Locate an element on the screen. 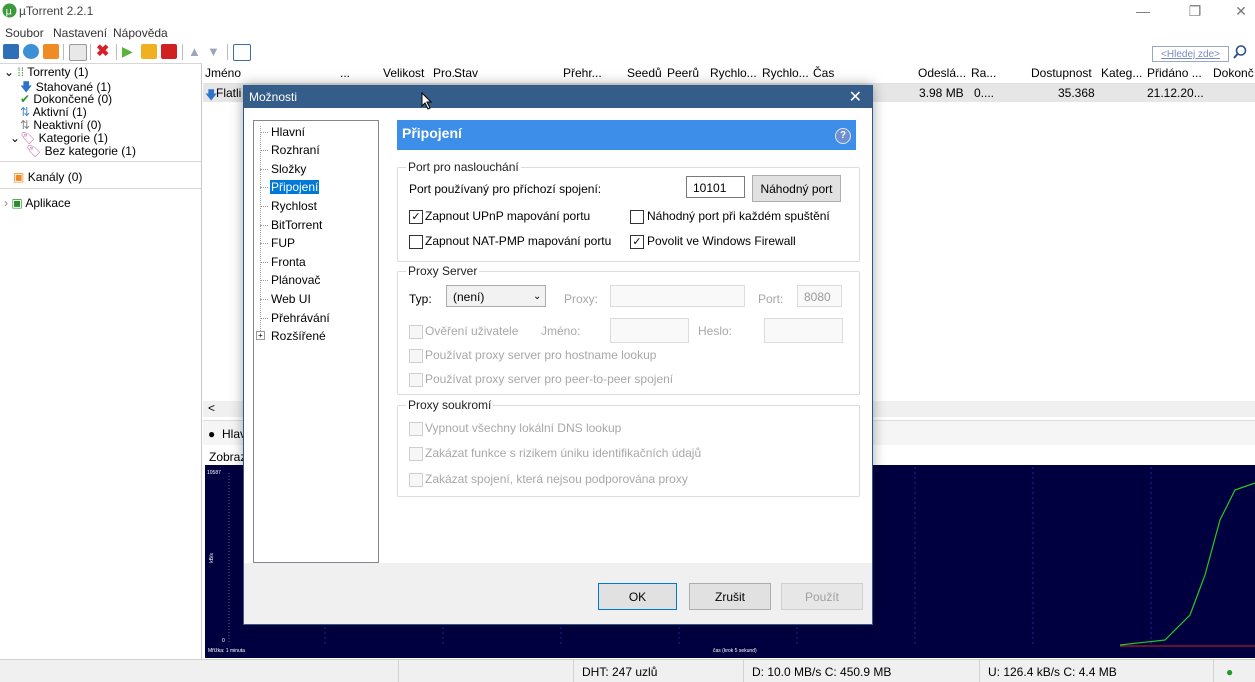 Image resolution: width=1255 pixels, height=682 pixels. tree-item-connection: Připojení is located at coordinates (295, 187).